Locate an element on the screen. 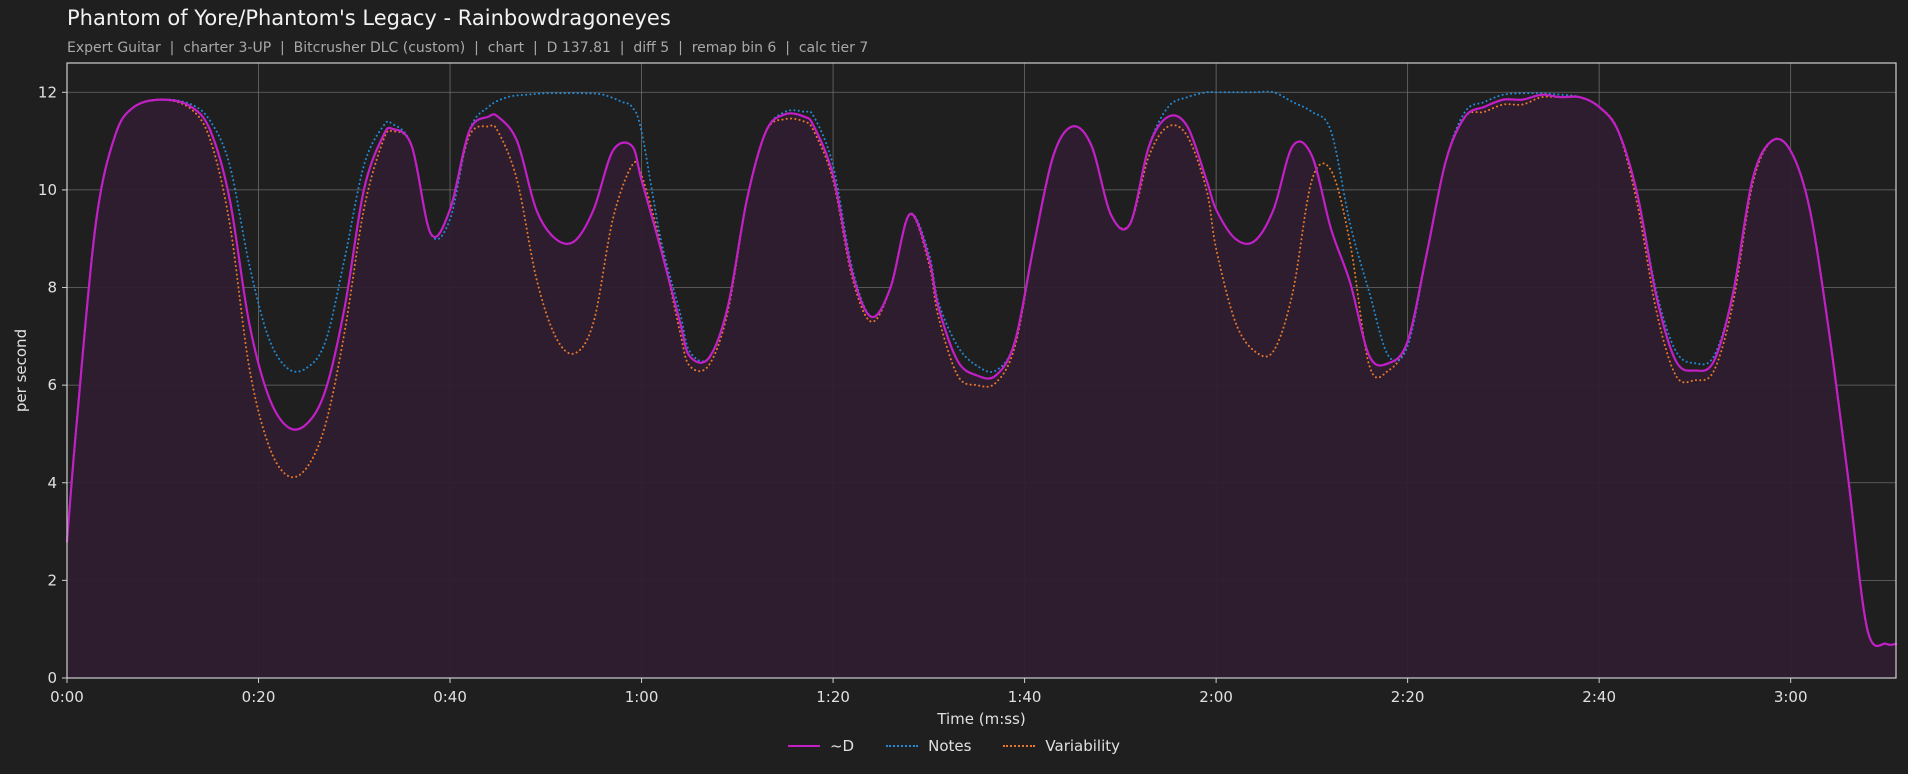 The width and height of the screenshot is (1908, 774). x-tick-label: 0:00 is located at coordinates (67, 697).